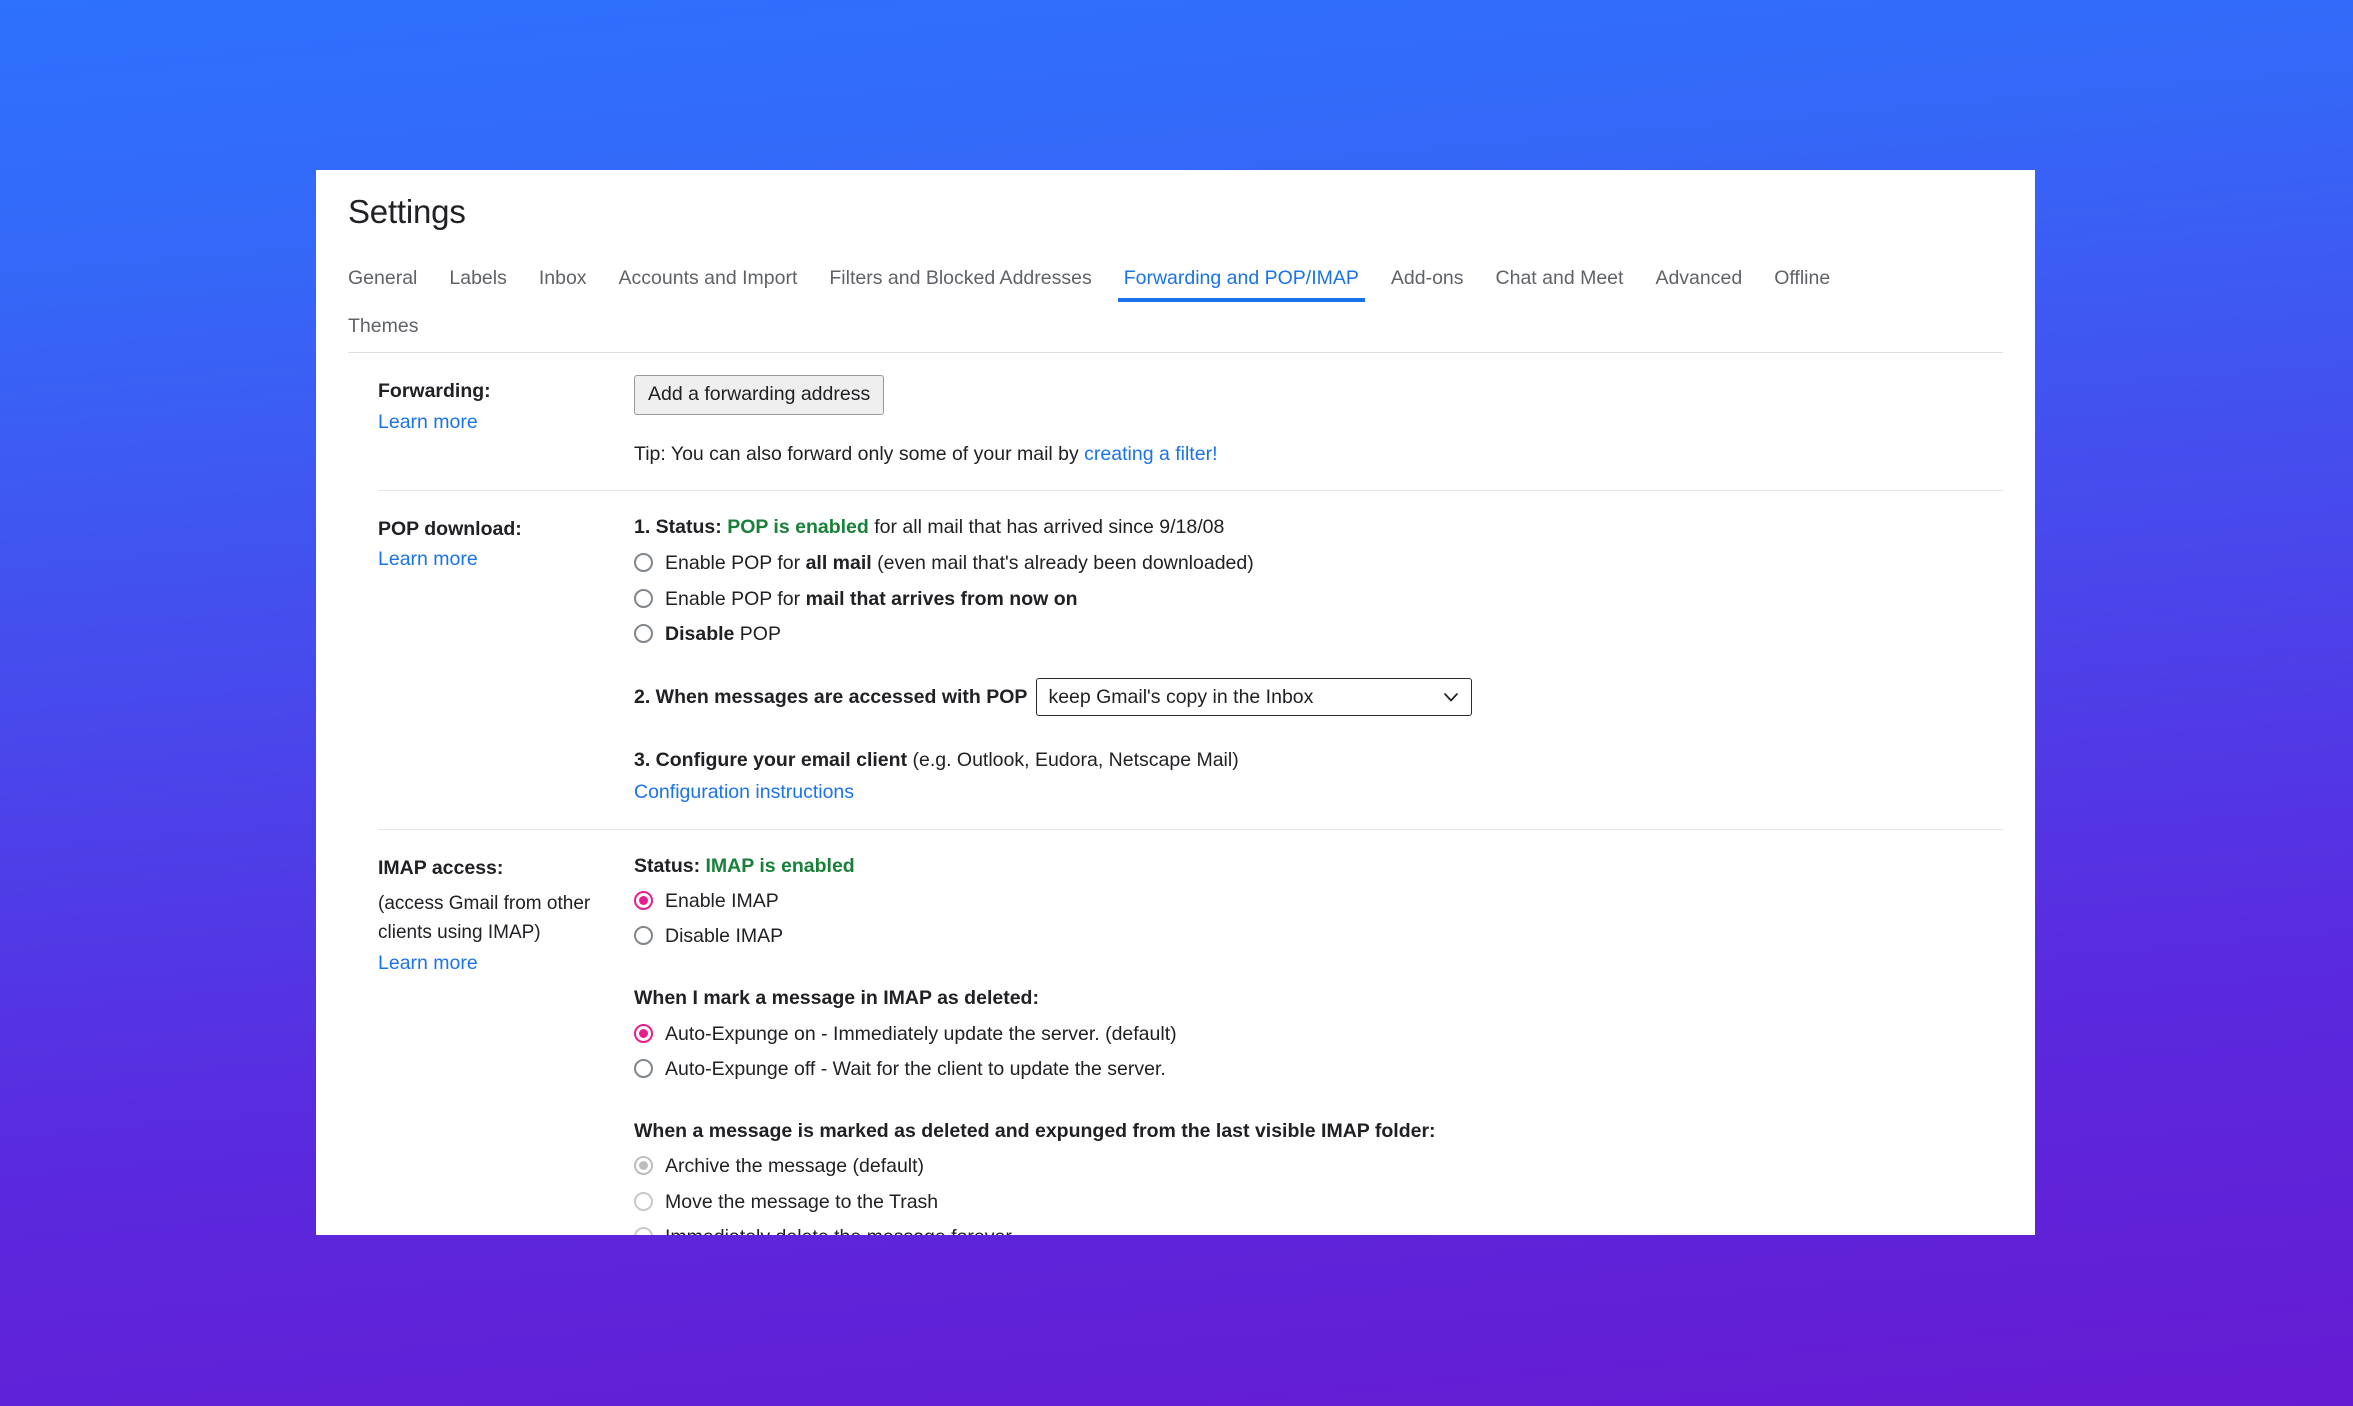  I want to click on imap-option-enable-label: Enable IMAP, so click(722, 900).